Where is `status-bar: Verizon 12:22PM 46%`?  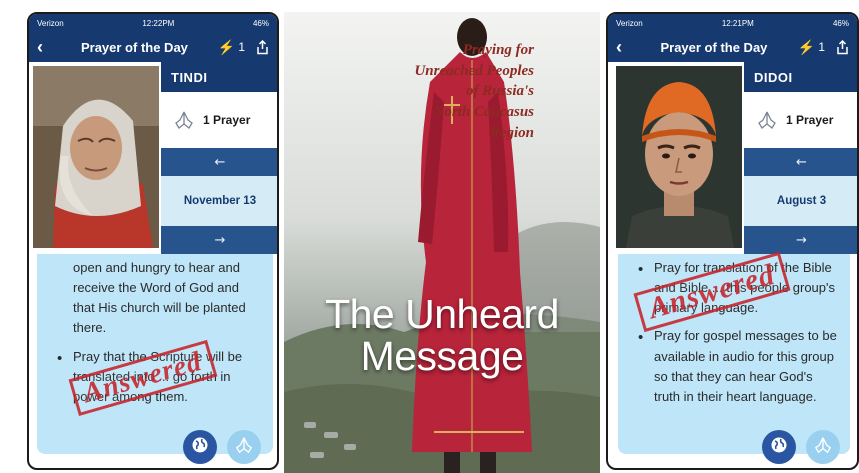
status-bar: Verizon 12:22PM 46% is located at coordinates (153, 23).